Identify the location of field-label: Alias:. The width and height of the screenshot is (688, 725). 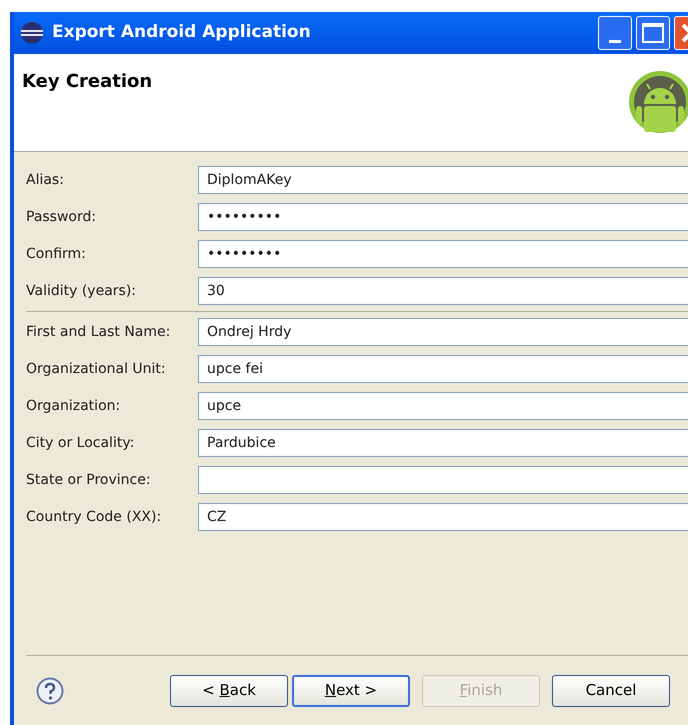
(45, 180).